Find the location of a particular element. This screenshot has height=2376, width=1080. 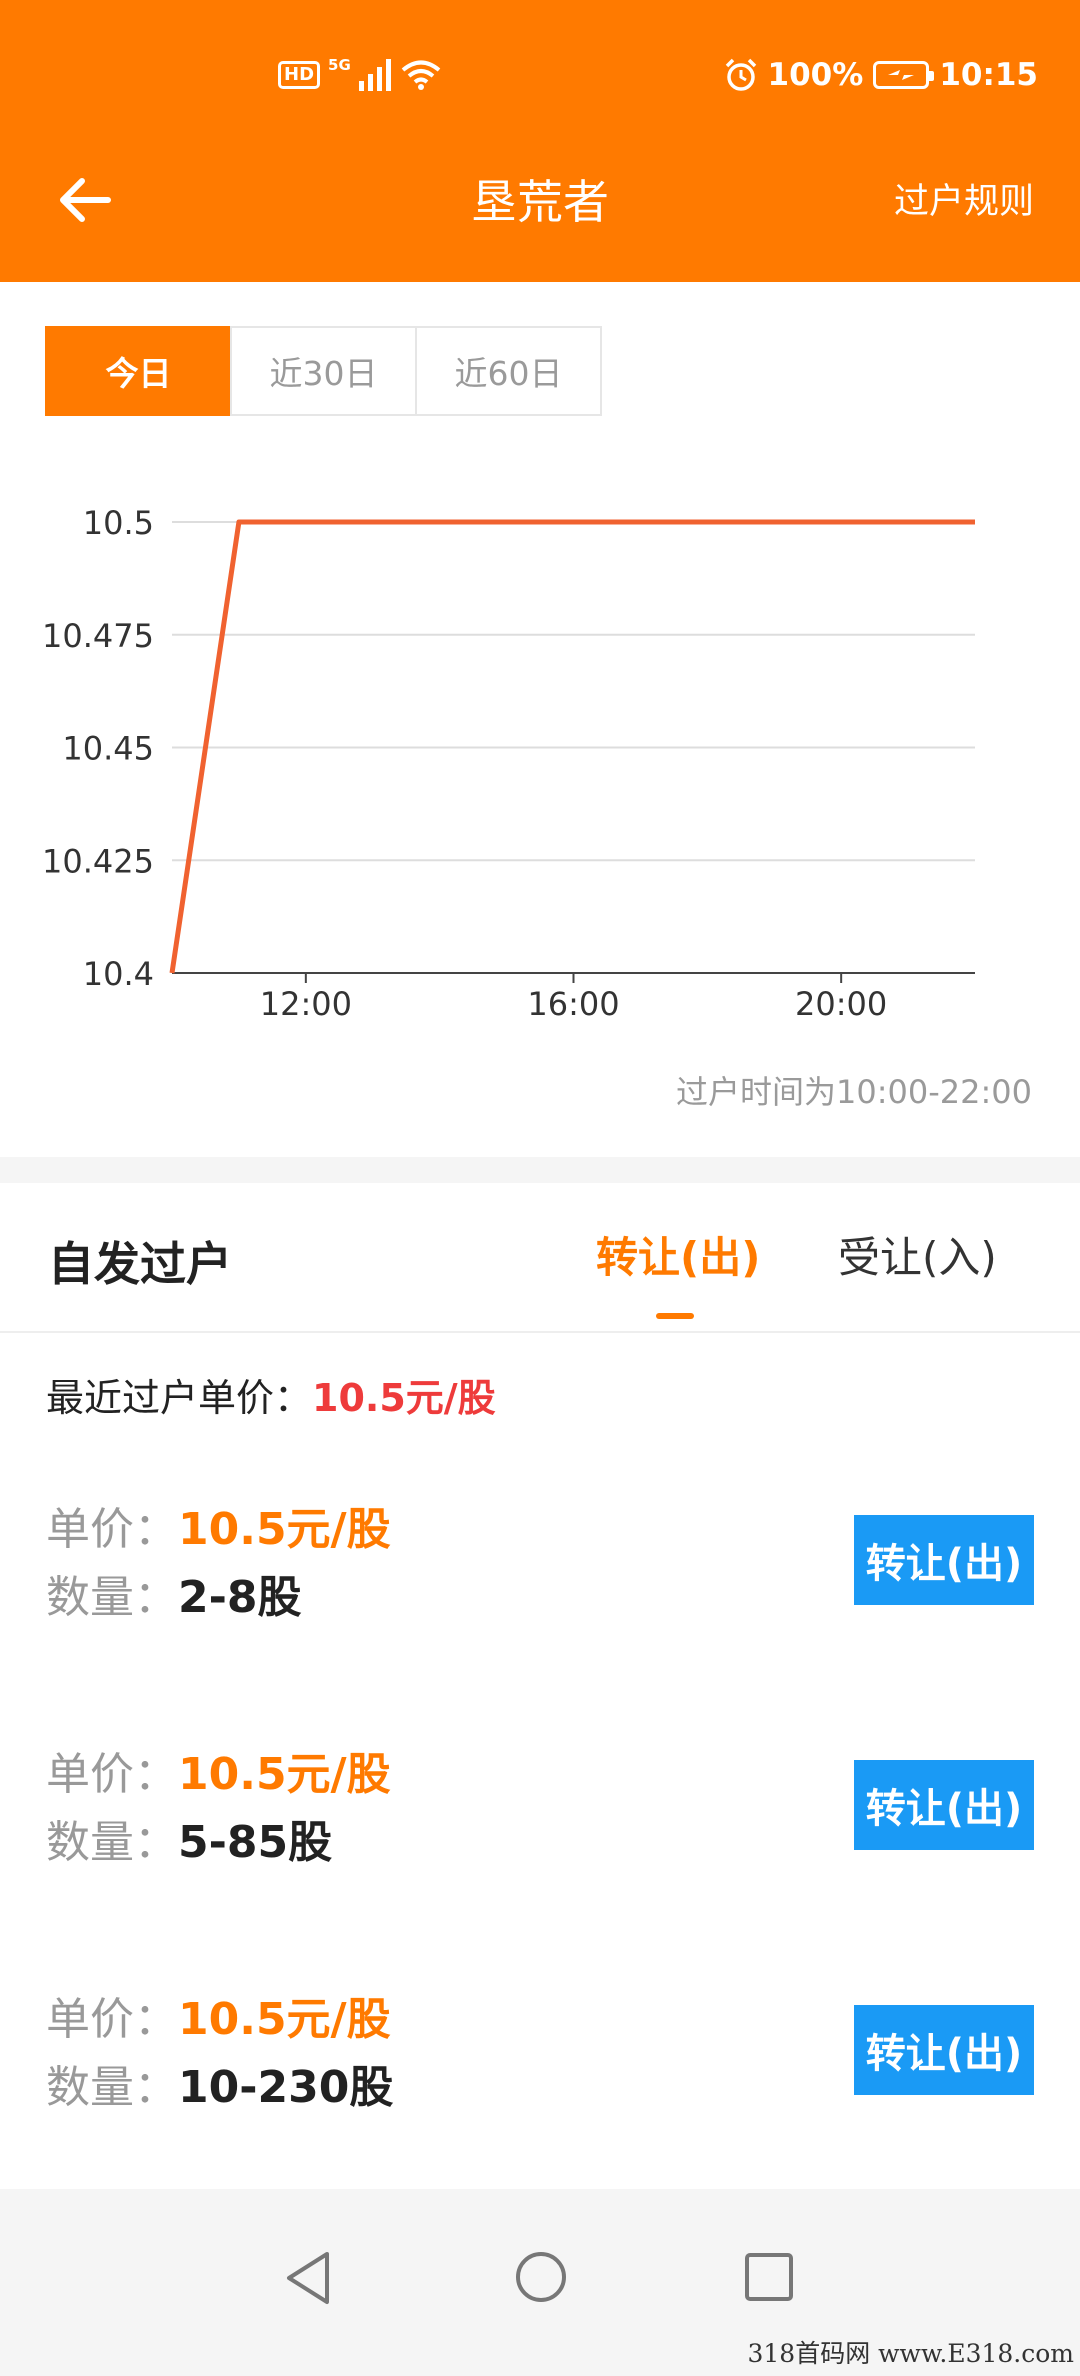

tab-60-days: 近60日 is located at coordinates (508, 371).